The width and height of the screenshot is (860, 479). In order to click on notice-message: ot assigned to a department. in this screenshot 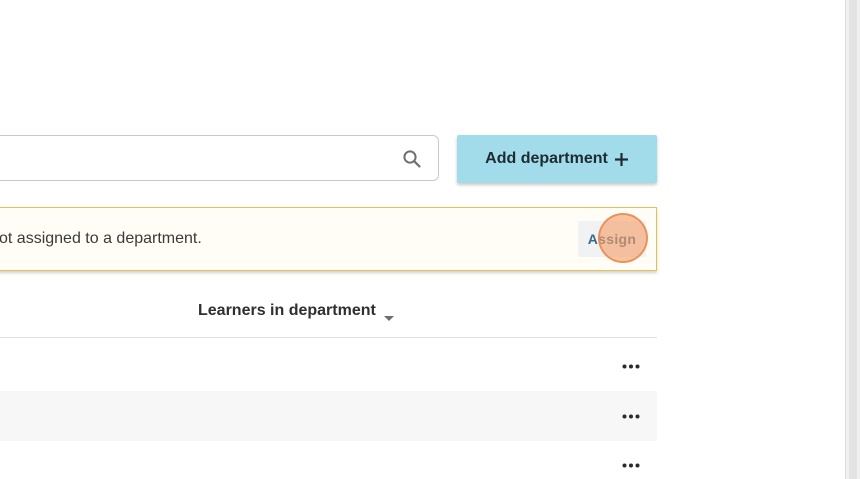, I will do `click(101, 238)`.